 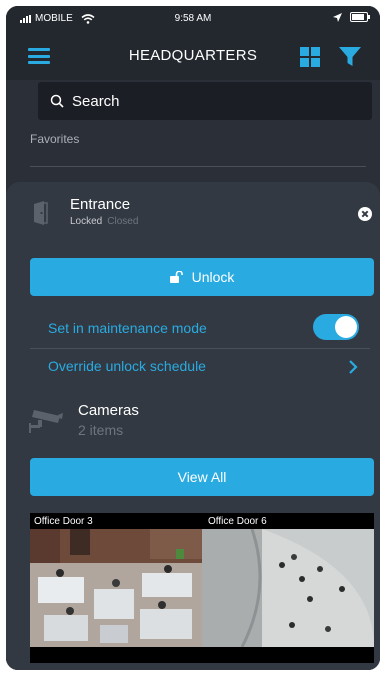 I want to click on search-input, so click(x=212, y=101).